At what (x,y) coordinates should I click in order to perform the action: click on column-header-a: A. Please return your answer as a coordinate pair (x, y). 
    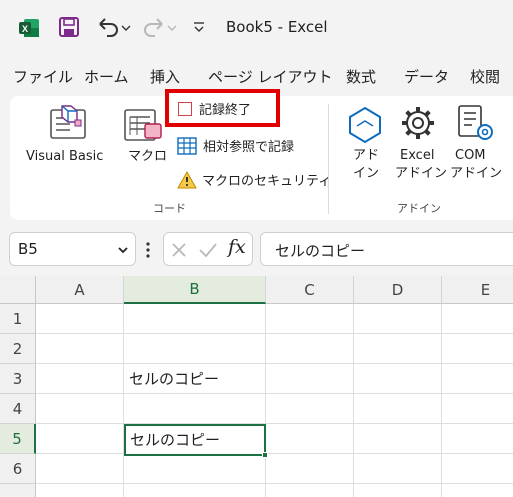
    Looking at the image, I should click on (80, 290).